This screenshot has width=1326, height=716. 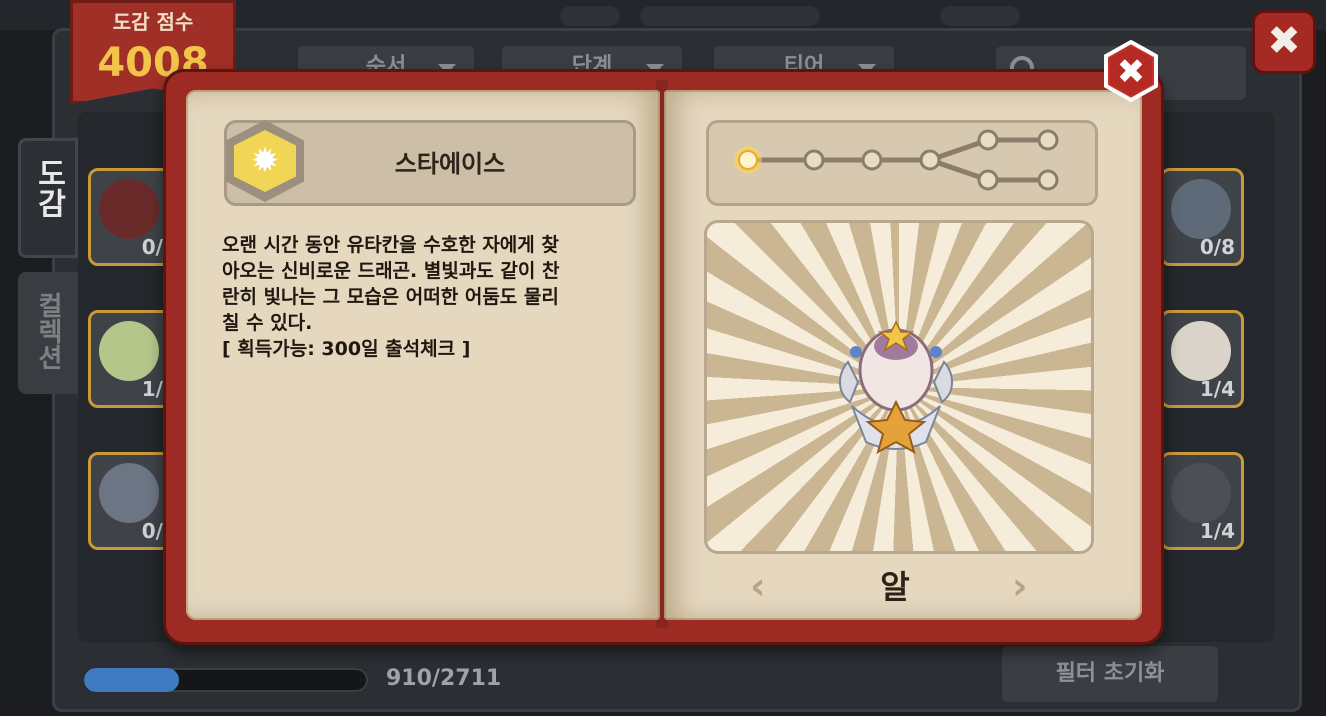 I want to click on acquisition-info: [ 획득가능: 300일 출석체크 ], so click(x=346, y=349).